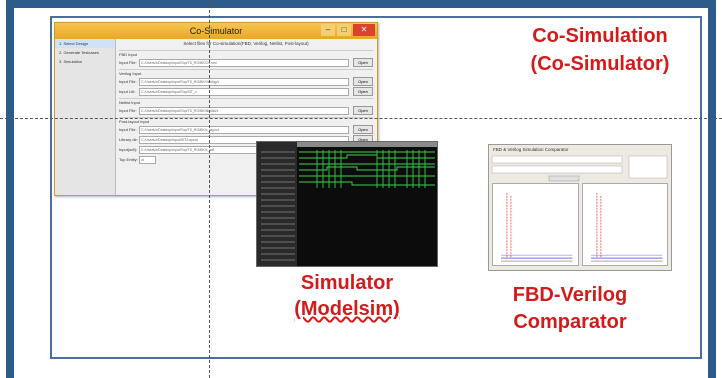  Describe the element at coordinates (128, 159) in the screenshot. I see `field-label: Top Entity:` at that location.